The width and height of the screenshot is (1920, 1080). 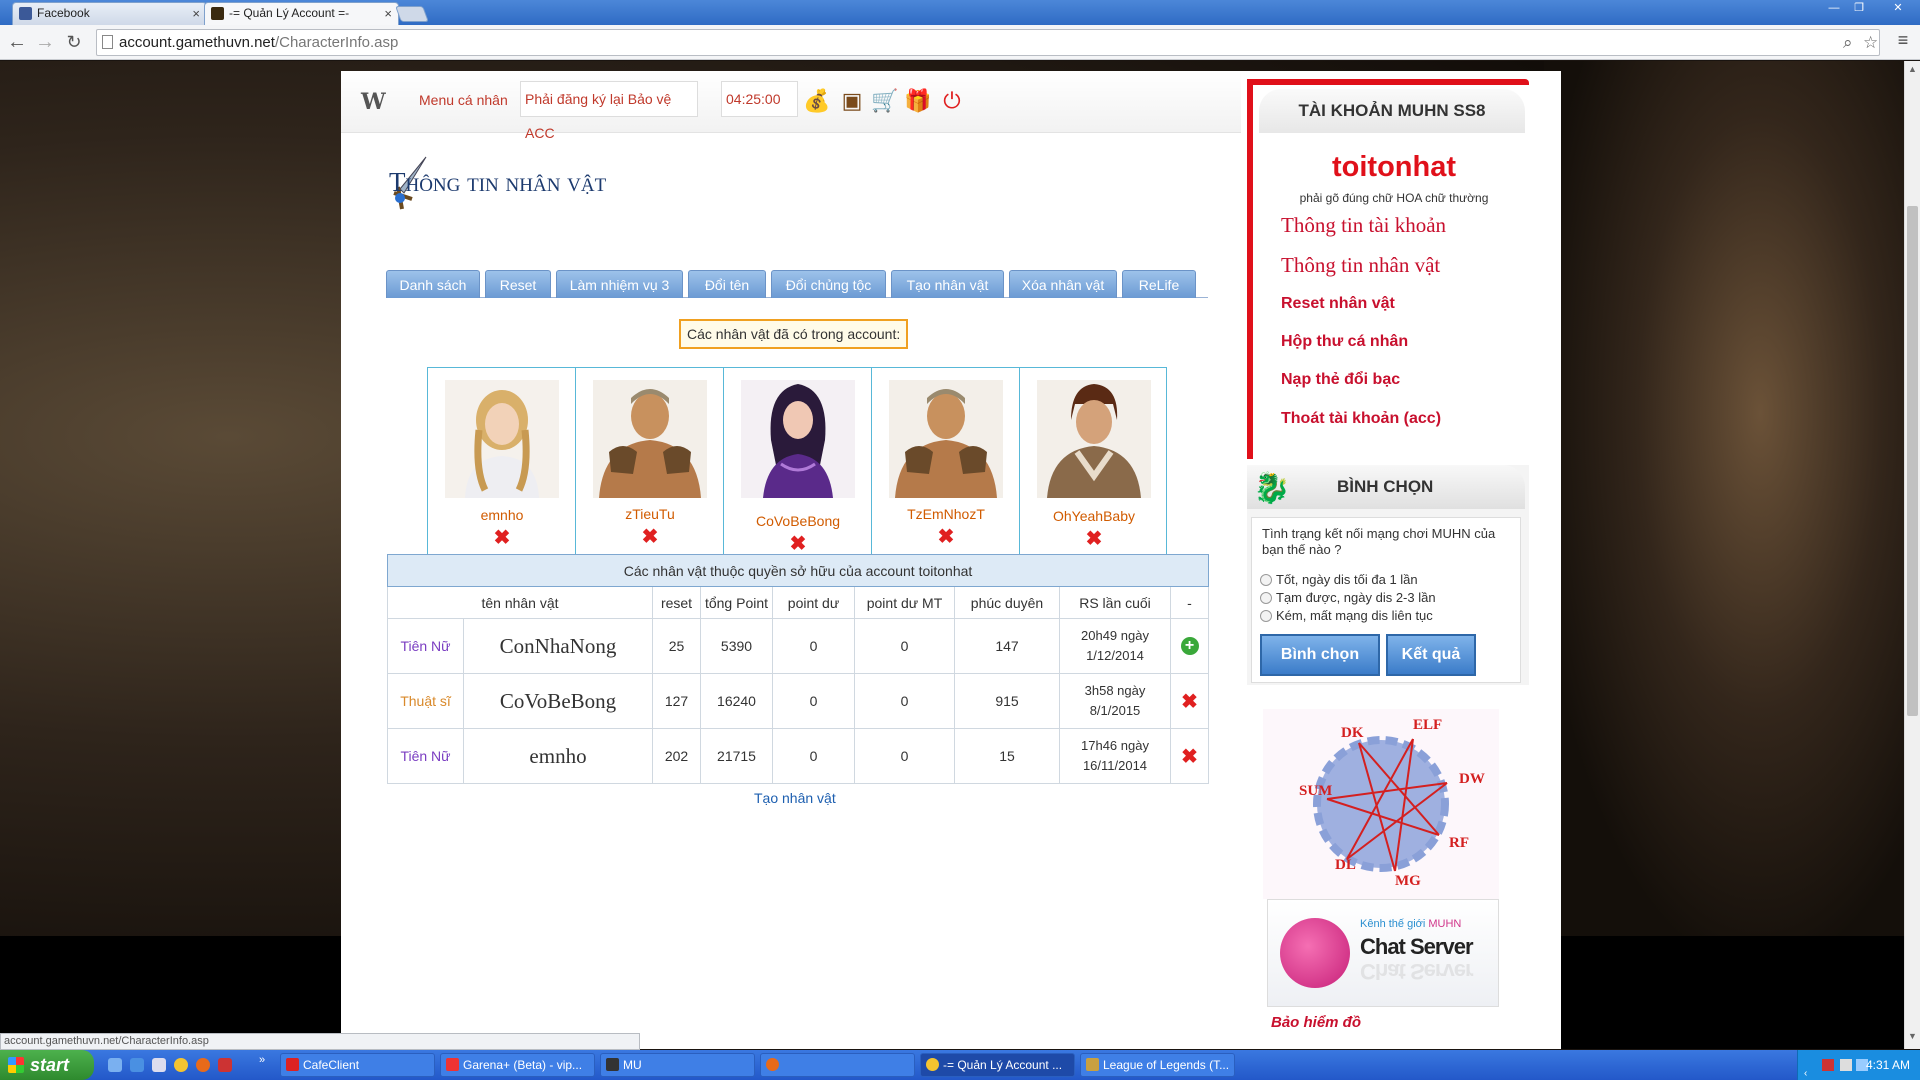 What do you see at coordinates (952, 101) in the screenshot?
I see `power-icon: ⏻` at bounding box center [952, 101].